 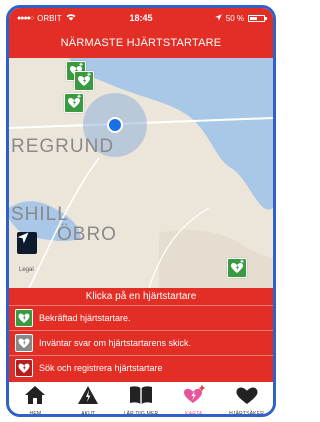 I want to click on home-icon, so click(x=35, y=396).